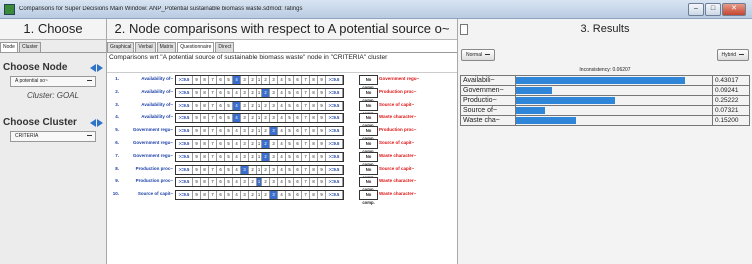  What do you see at coordinates (93, 67) in the screenshot?
I see `prev-node-icon` at bounding box center [93, 67].